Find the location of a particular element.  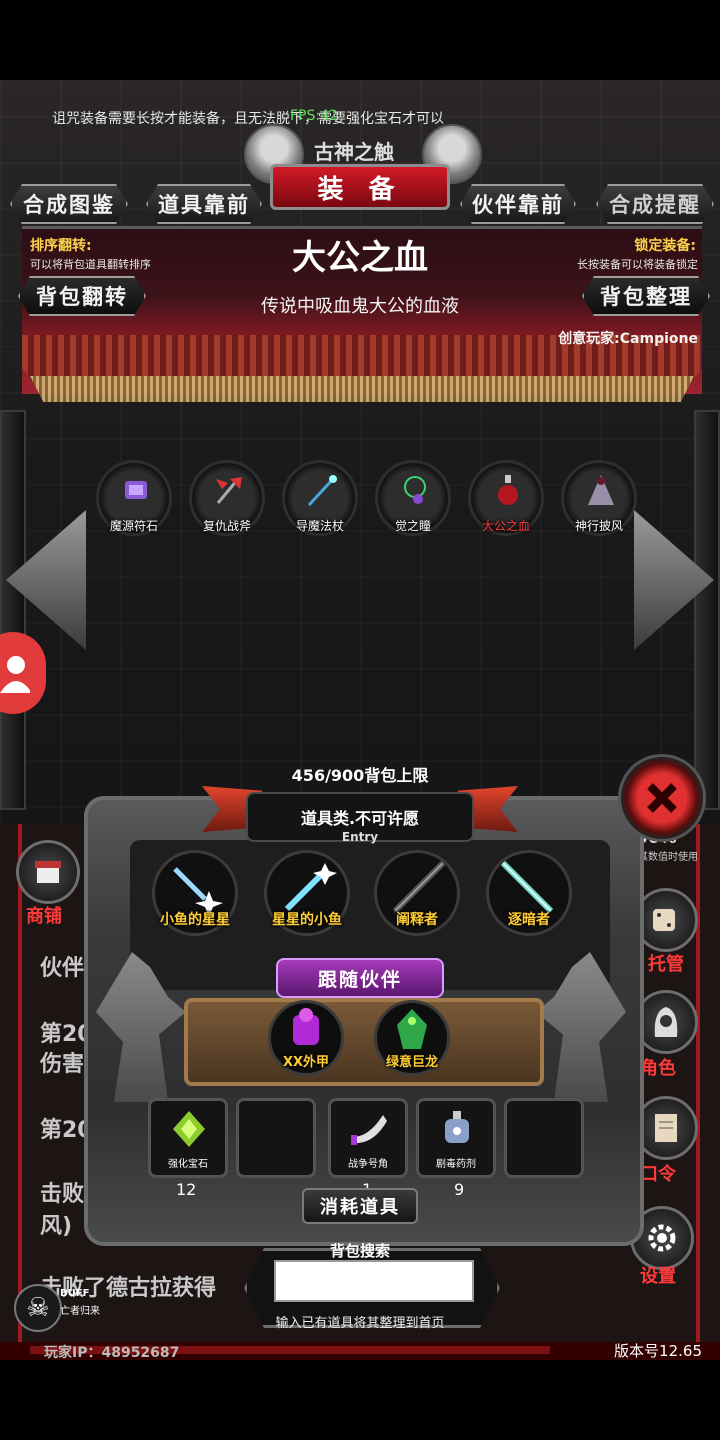

character-label: 角色 is located at coordinates (658, 1068).